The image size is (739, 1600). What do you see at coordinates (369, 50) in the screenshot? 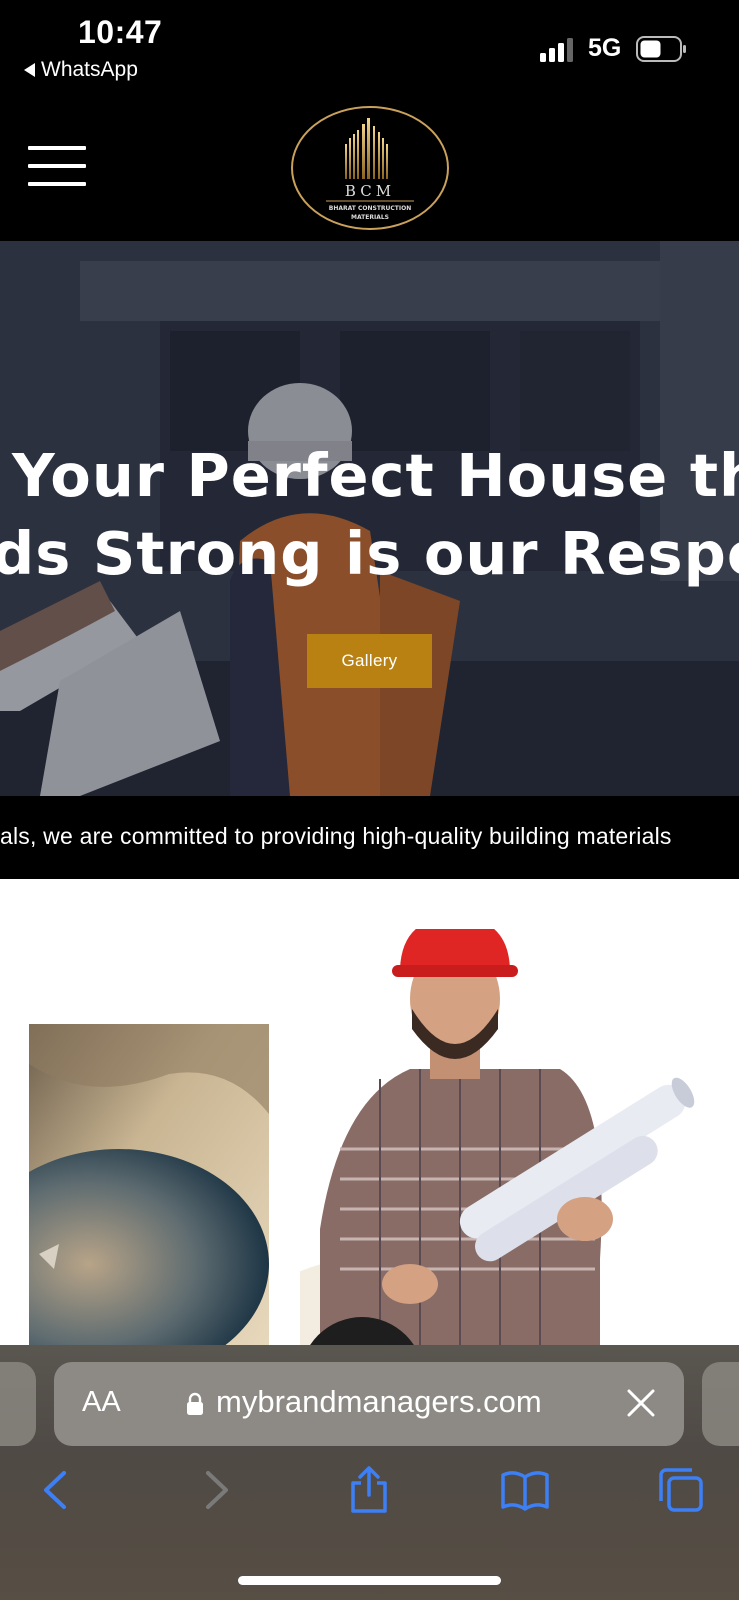
I see `status-bar: 10:47 WhatsApp 5G` at bounding box center [369, 50].